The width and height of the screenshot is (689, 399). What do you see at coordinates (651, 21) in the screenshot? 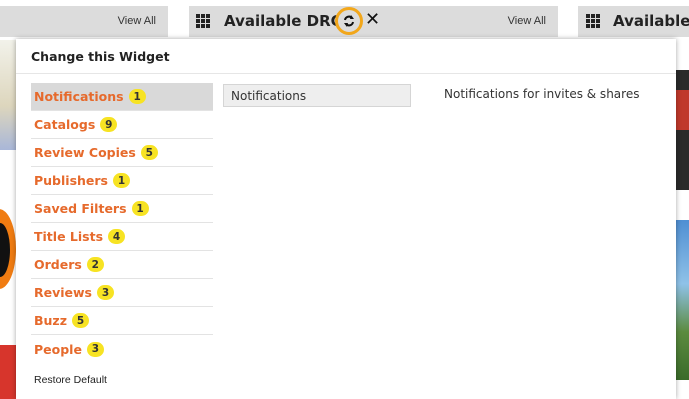
I see `widget-title-right: Available E` at bounding box center [651, 21].